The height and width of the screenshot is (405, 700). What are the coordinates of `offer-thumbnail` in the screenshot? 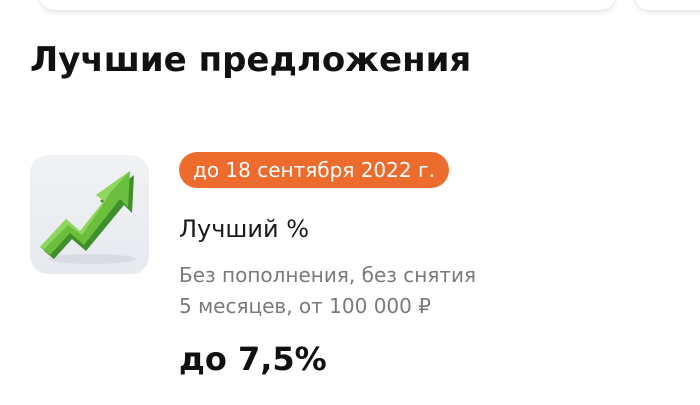 It's located at (89, 214).